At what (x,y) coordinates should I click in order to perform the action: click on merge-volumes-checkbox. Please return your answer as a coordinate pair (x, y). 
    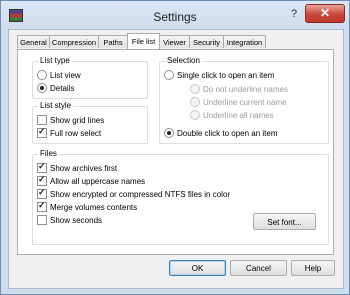
    Looking at the image, I should click on (42, 206).